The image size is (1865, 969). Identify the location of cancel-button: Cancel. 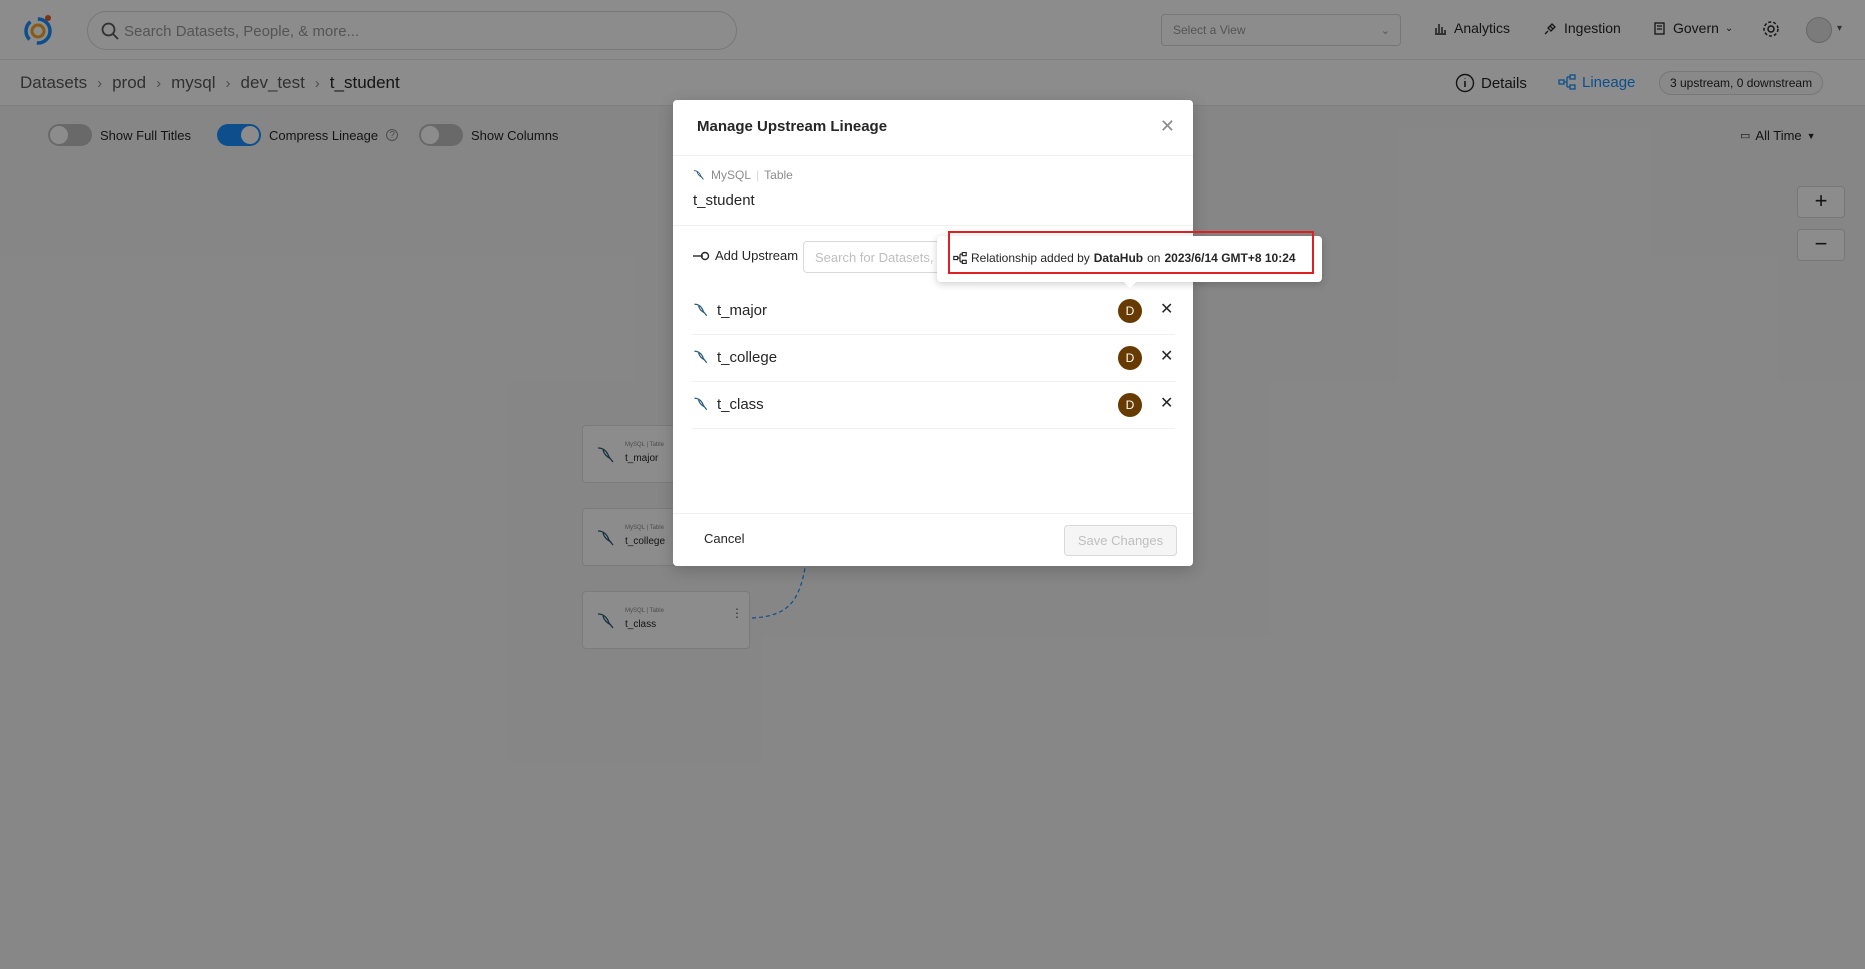
(724, 538).